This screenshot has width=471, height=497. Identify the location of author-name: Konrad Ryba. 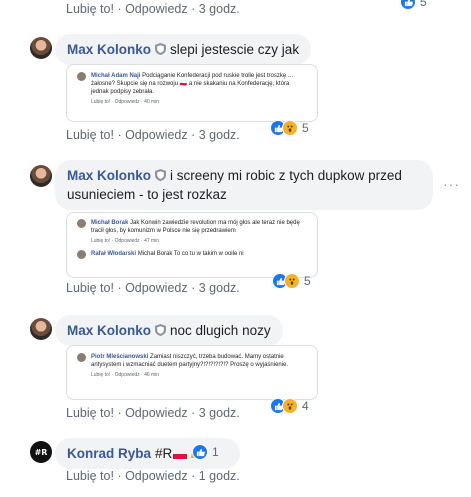
(109, 453).